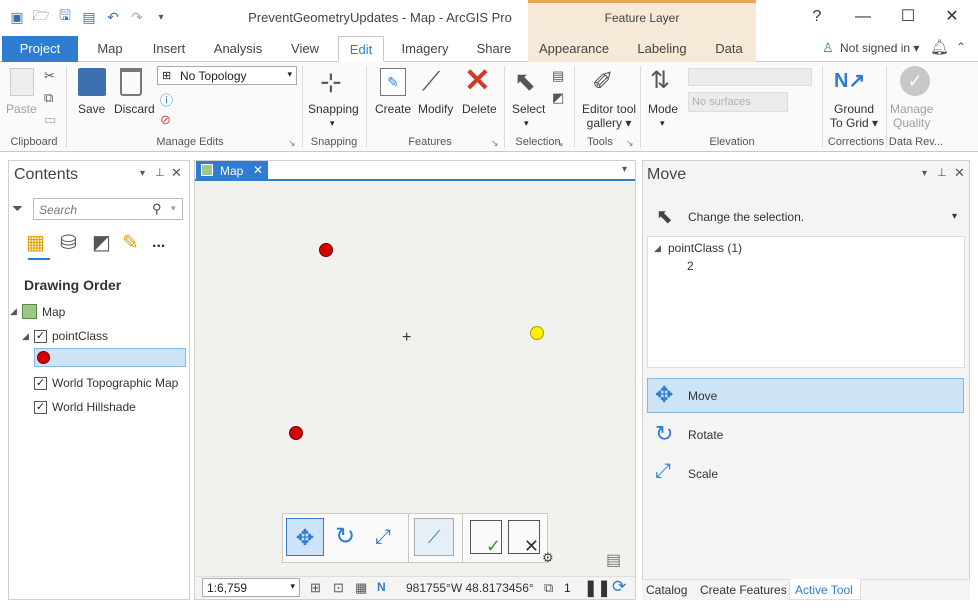  I want to click on selection-feature-id: 2, so click(690, 266).